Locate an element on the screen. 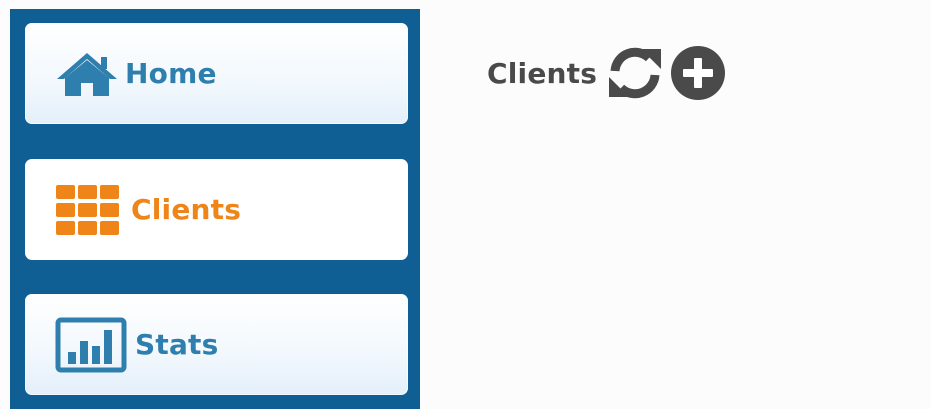  add-button is located at coordinates (698, 73).